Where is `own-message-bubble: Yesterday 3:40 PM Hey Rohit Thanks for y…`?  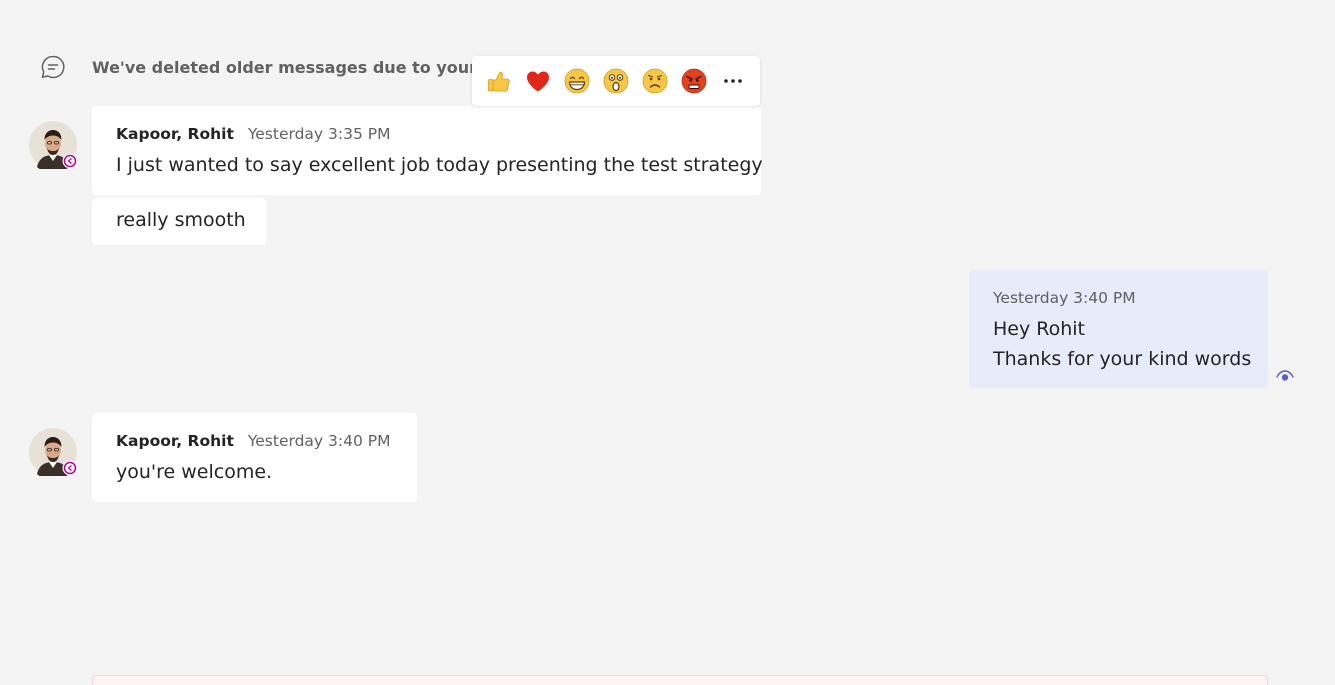 own-message-bubble: Yesterday 3:40 PM Hey Rohit Thanks for y… is located at coordinates (1118, 329).